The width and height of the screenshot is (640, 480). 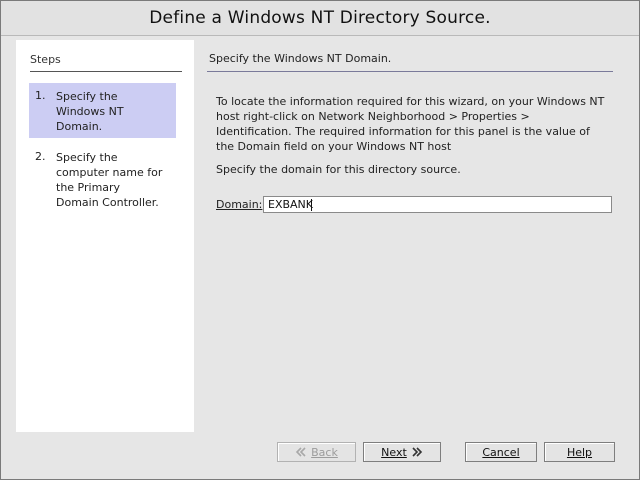 I want to click on step-number: 2., so click(x=40, y=156).